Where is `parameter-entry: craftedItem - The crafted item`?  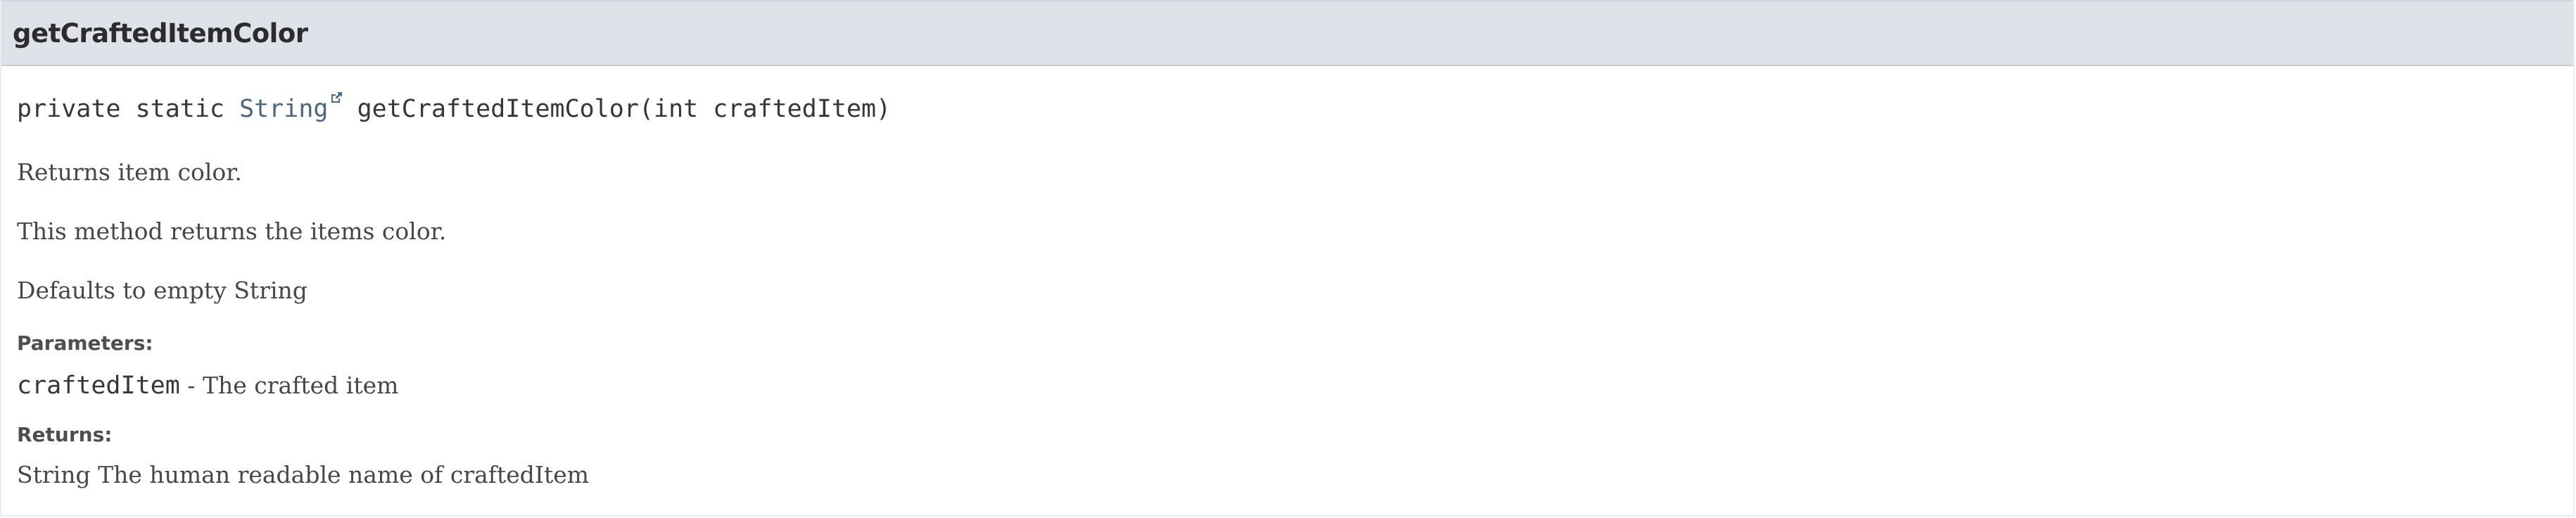 parameter-entry: craftedItem - The crafted item is located at coordinates (207, 388).